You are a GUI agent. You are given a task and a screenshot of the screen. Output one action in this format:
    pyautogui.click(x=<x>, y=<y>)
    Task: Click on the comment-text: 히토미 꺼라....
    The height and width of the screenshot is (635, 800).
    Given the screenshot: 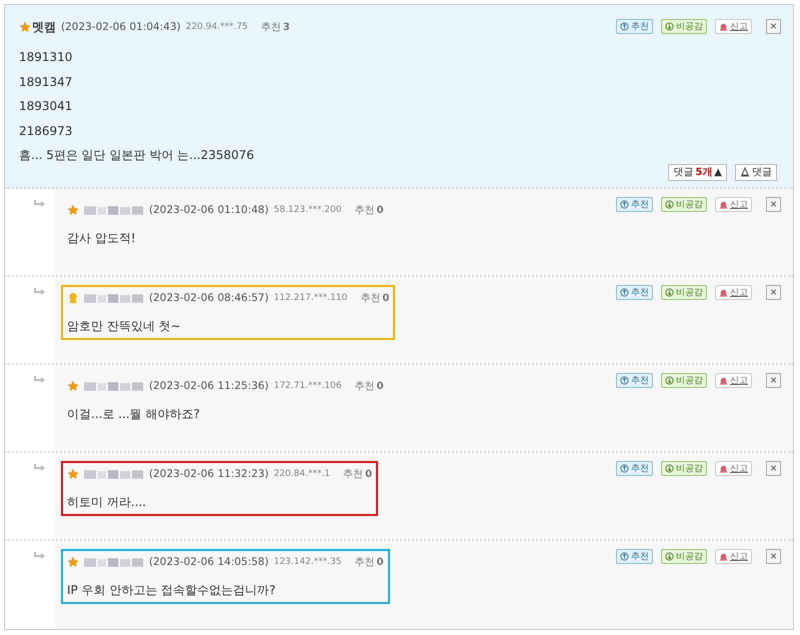 What is the action you would take?
    pyautogui.click(x=107, y=502)
    